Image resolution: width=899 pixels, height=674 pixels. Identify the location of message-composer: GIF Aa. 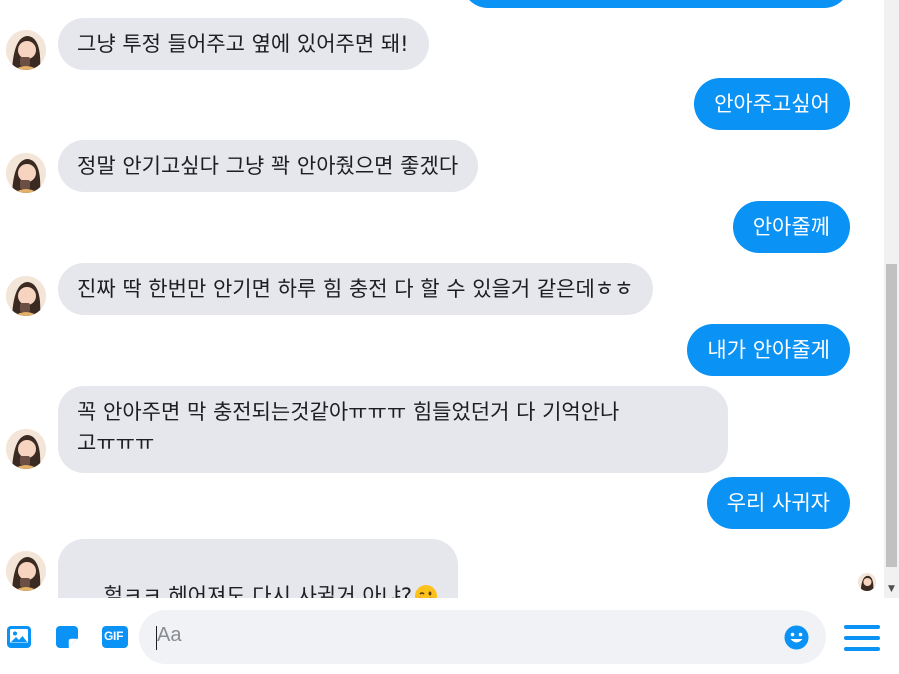
(449, 636).